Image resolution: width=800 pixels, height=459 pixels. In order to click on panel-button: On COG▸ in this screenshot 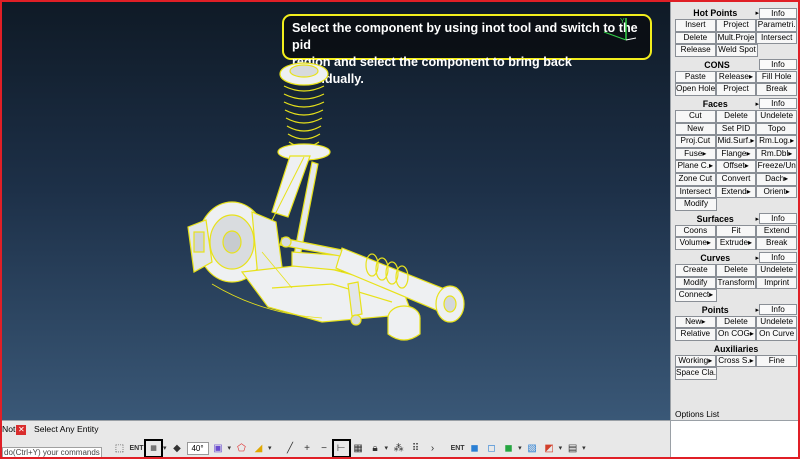, I will do `click(736, 334)`.